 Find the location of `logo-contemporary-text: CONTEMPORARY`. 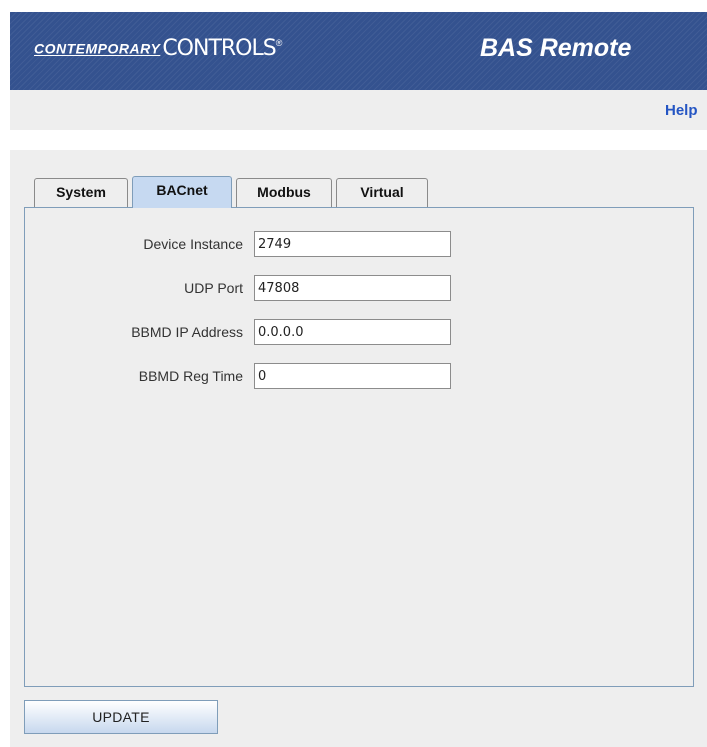

logo-contemporary-text: CONTEMPORARY is located at coordinates (97, 48).